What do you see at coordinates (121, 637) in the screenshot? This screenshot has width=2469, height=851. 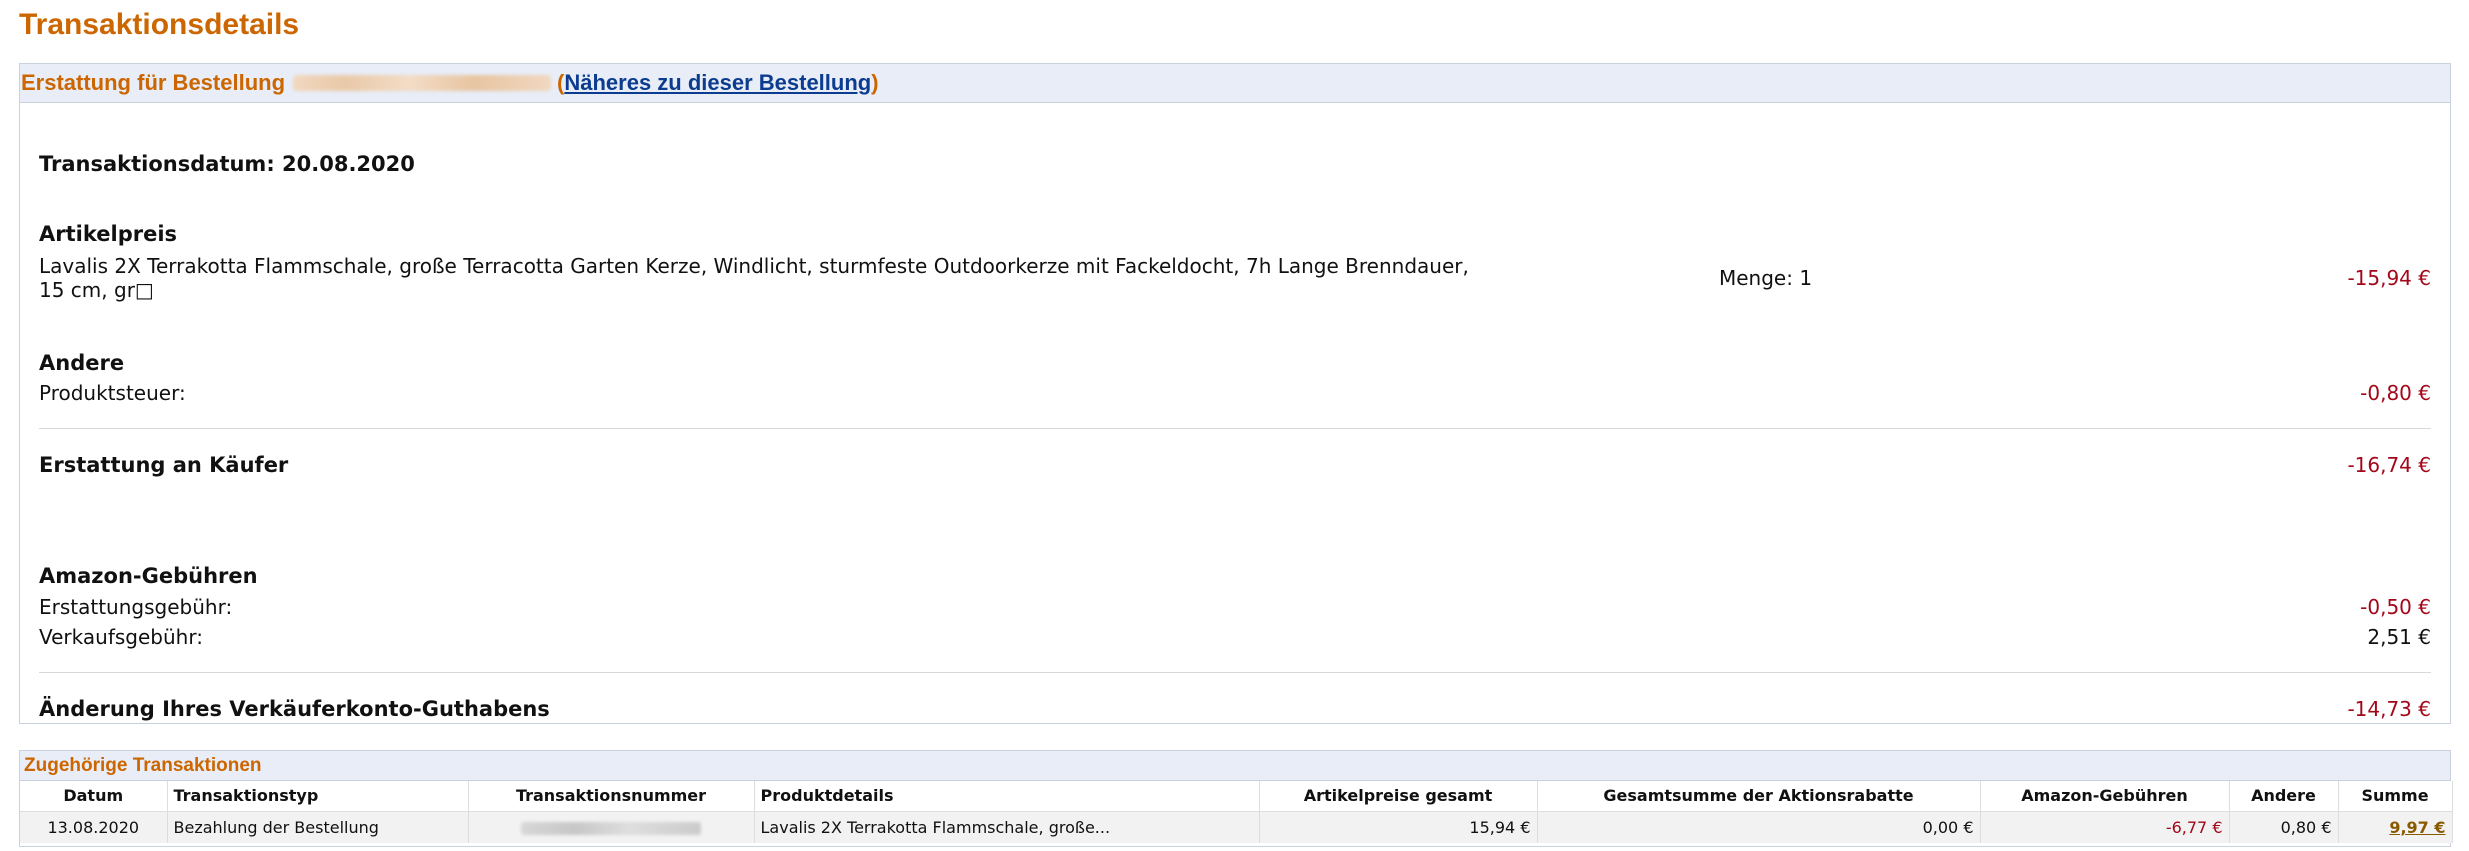 I see `sales-fee-label: Verkaufsgebühr:` at bounding box center [121, 637].